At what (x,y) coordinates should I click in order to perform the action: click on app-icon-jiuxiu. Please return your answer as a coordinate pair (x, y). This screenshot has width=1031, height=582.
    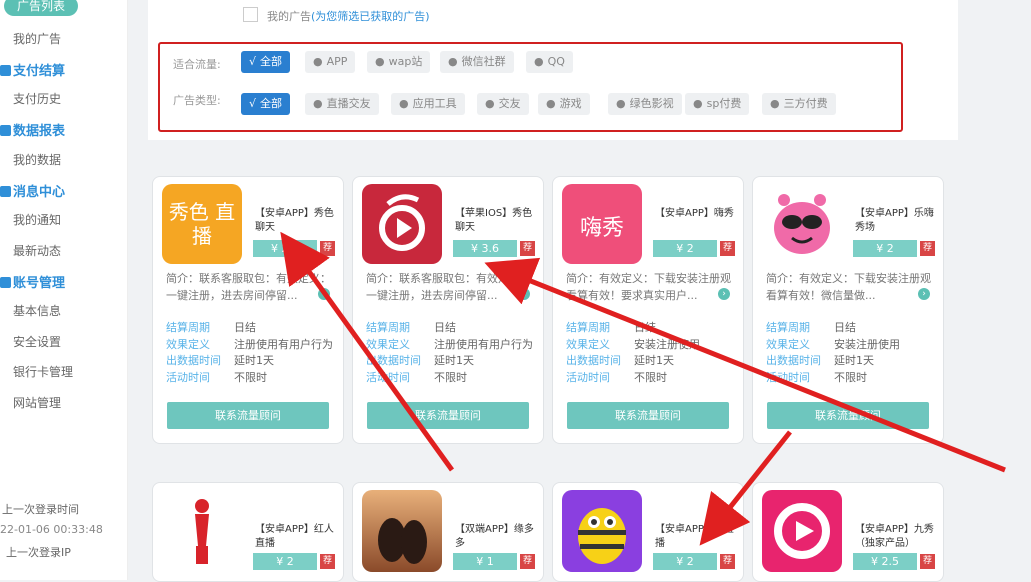
    Looking at the image, I should click on (802, 531).